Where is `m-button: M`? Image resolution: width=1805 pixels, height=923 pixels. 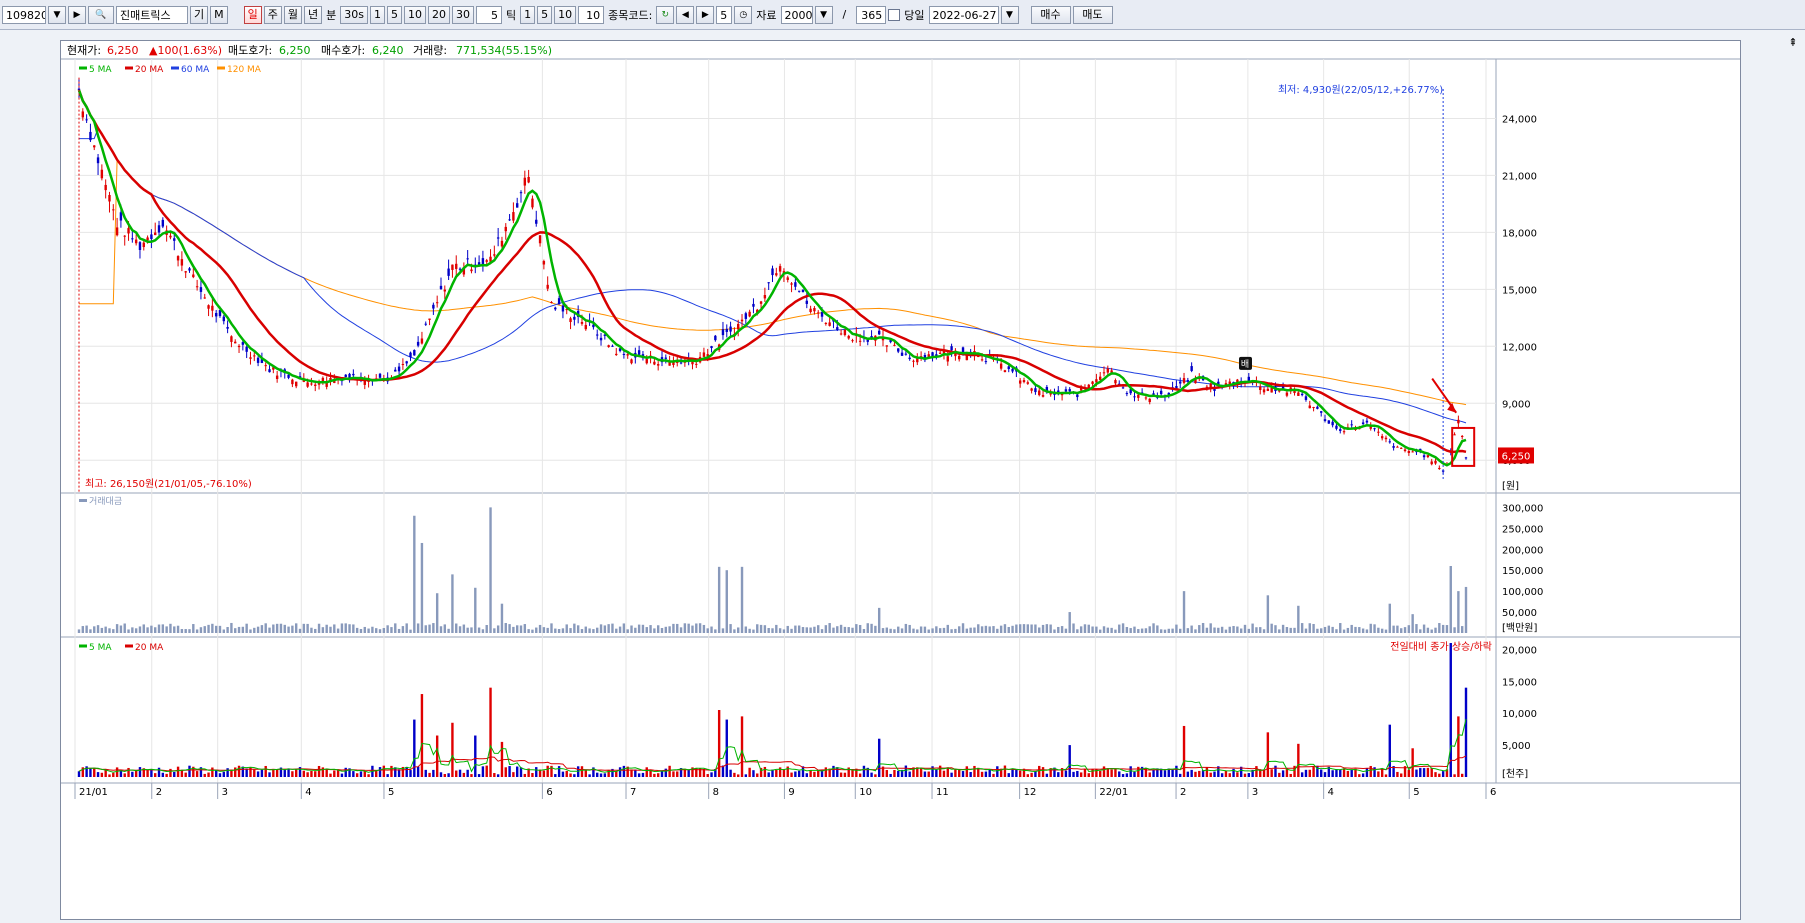 m-button: M is located at coordinates (219, 14).